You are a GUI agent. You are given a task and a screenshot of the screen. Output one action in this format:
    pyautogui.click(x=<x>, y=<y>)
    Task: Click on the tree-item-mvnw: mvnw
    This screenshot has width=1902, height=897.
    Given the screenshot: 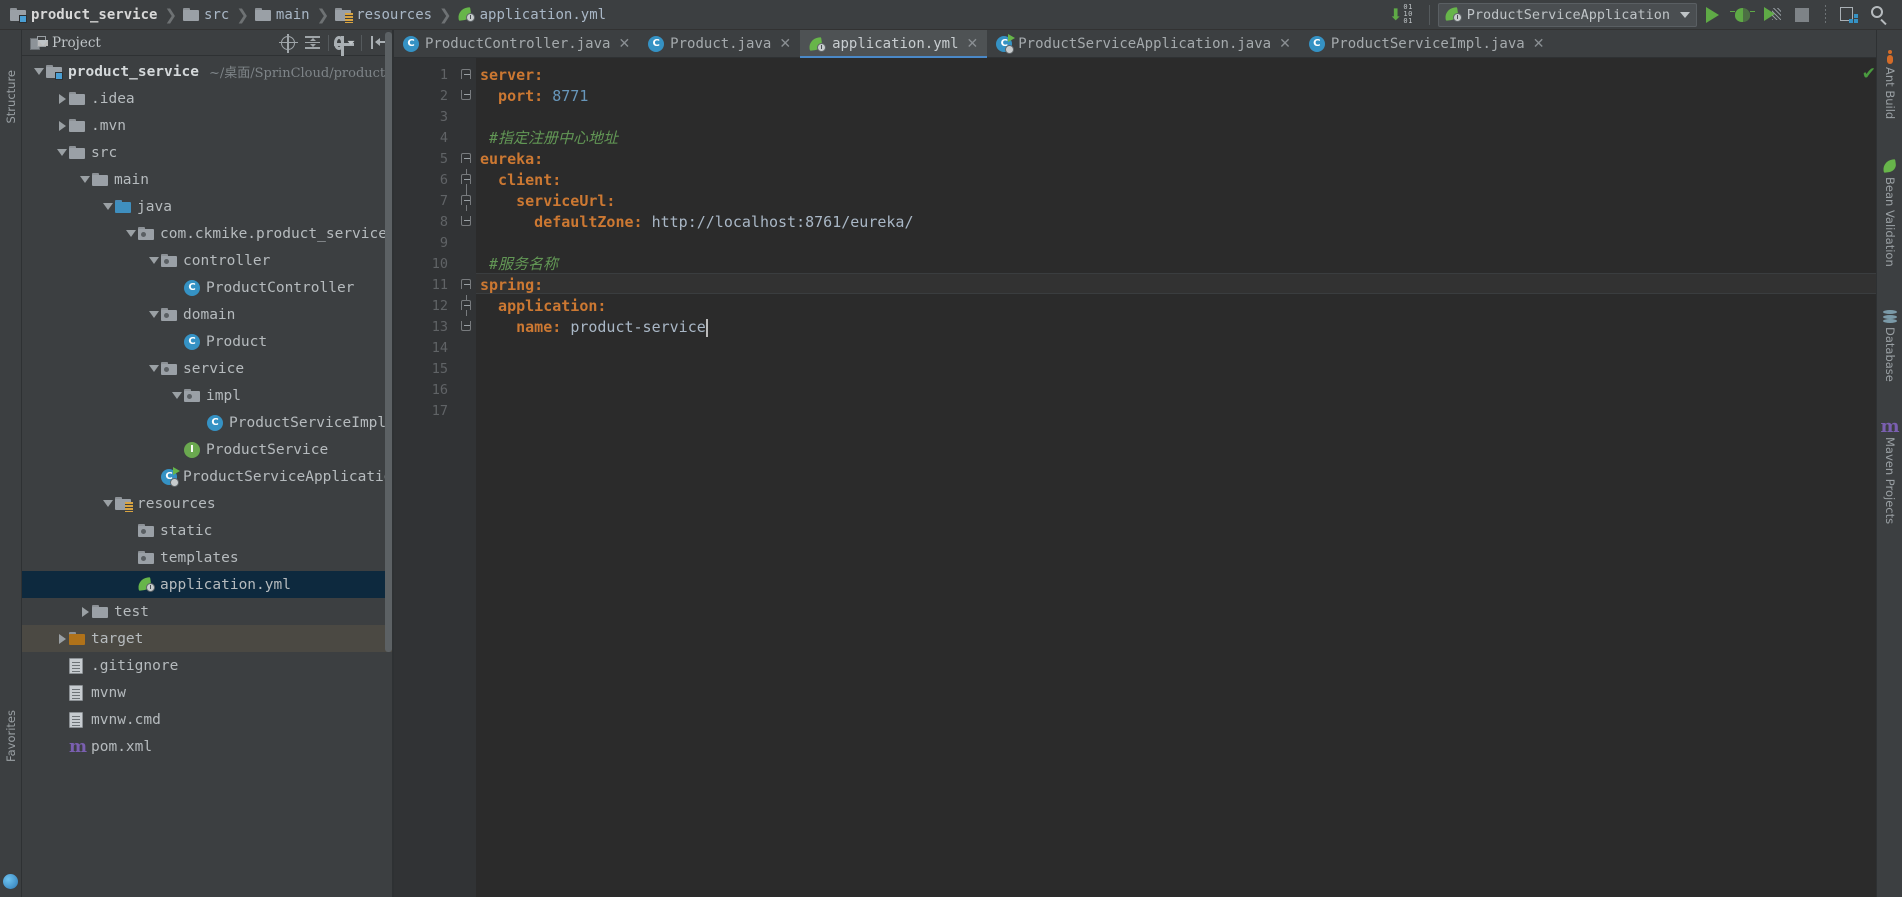 What is the action you would take?
    pyautogui.click(x=207, y=692)
    